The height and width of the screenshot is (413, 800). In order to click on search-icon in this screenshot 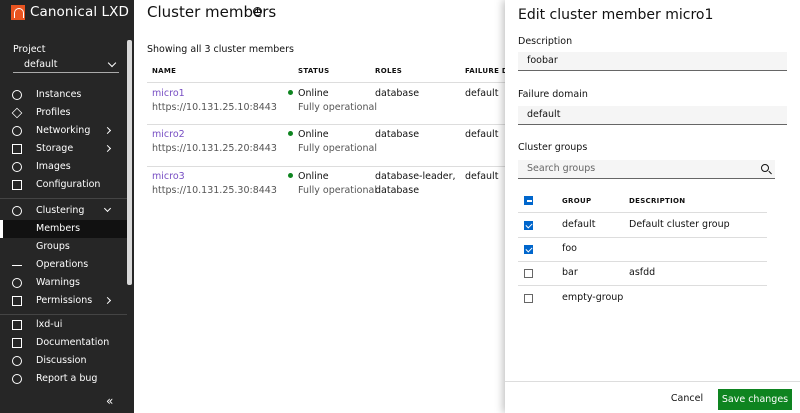, I will do `click(765, 168)`.